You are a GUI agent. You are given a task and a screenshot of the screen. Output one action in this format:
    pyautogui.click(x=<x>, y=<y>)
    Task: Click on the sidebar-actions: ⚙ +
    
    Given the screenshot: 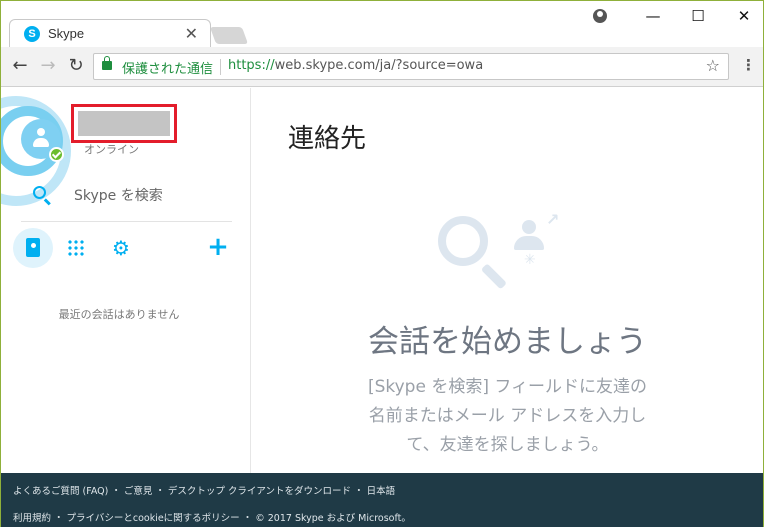 What is the action you would take?
    pyautogui.click(x=125, y=248)
    